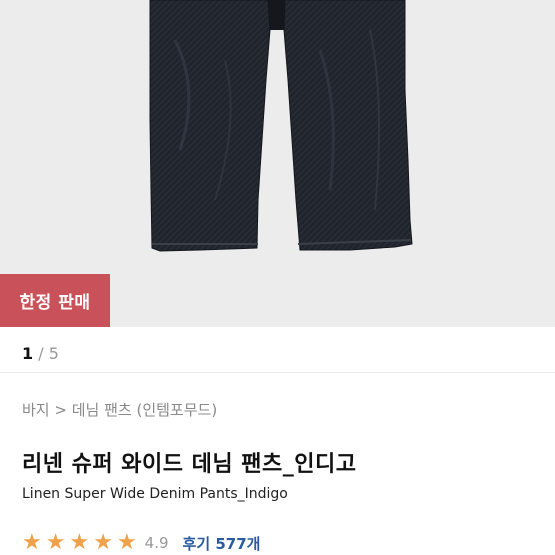  Describe the element at coordinates (277, 372) in the screenshot. I see `section-divider` at that location.